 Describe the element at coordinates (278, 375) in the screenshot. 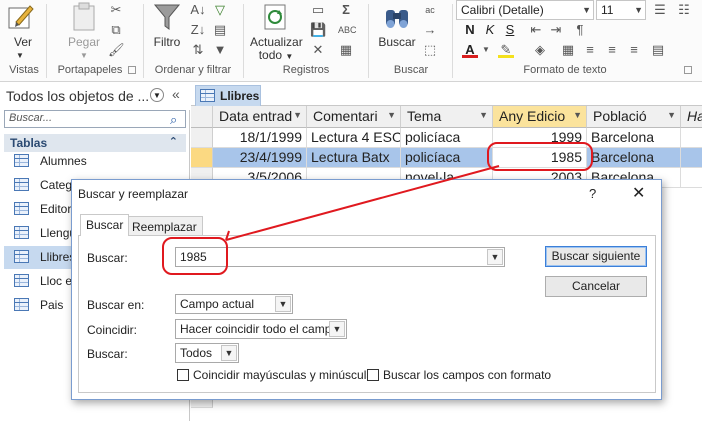

I see `match-case-checkbox: Coincidir mayúsculas y minúsculas` at that location.